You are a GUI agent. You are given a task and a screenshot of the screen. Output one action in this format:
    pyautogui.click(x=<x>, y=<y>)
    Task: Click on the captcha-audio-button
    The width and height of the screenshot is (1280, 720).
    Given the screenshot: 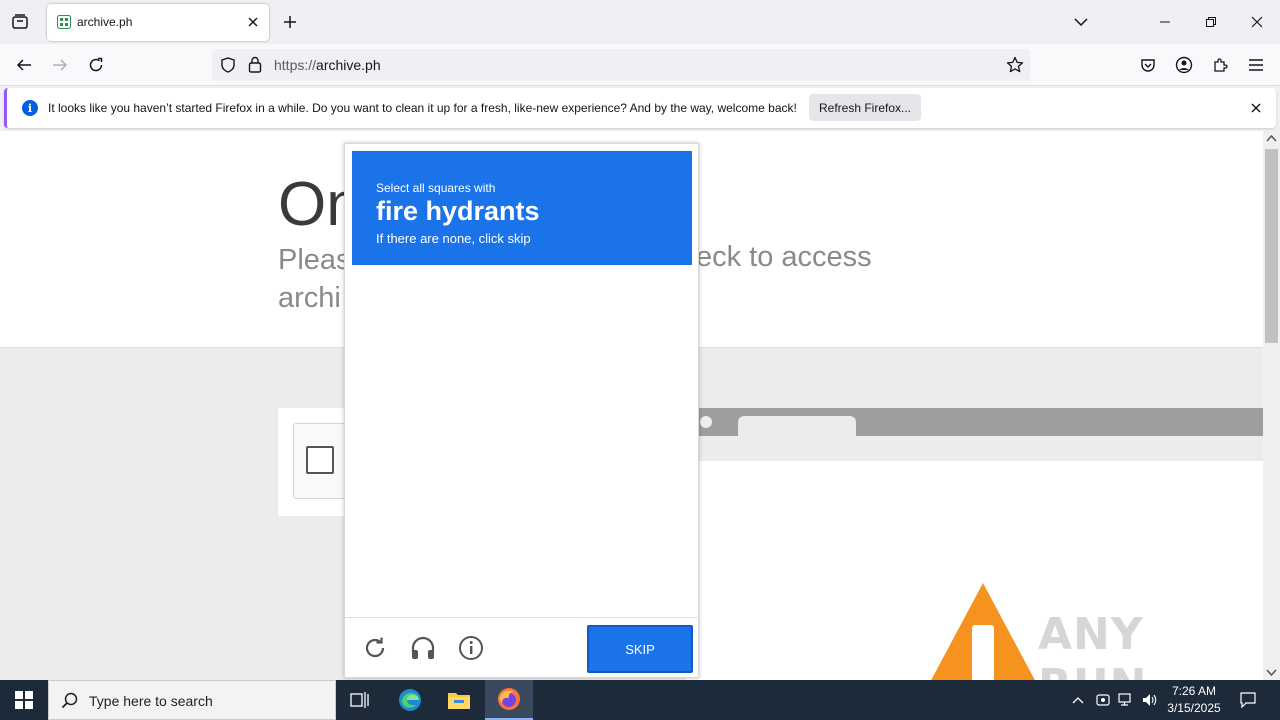 What is the action you would take?
    pyautogui.click(x=423, y=648)
    